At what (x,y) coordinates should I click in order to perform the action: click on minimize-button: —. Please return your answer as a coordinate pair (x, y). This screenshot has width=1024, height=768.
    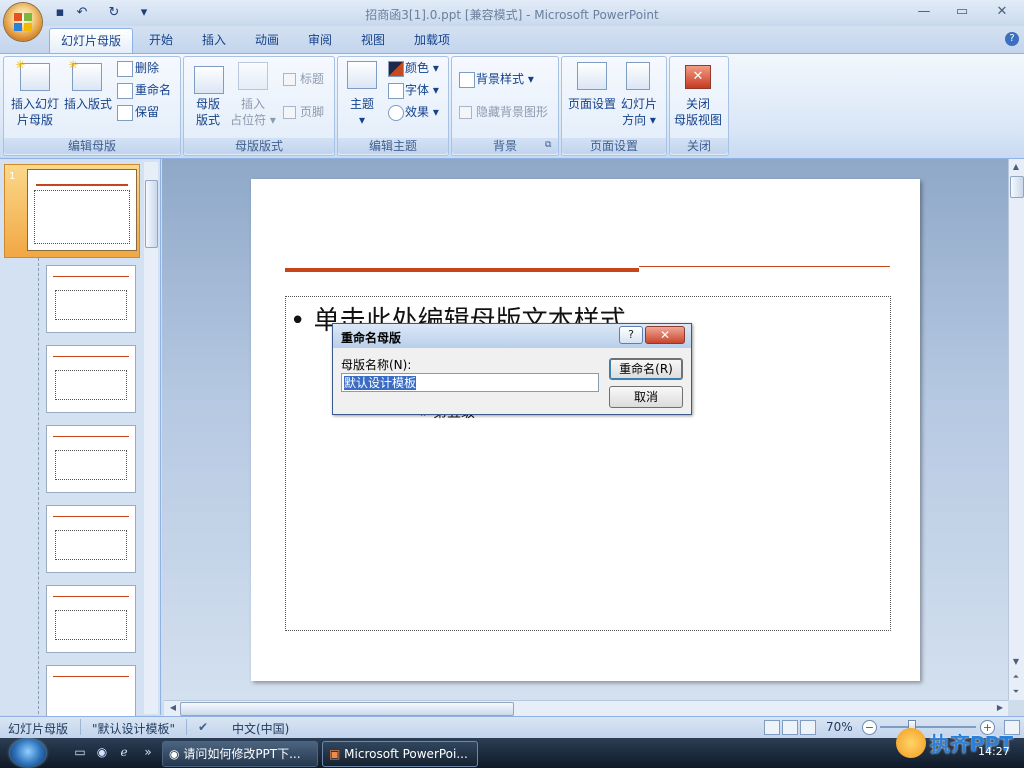
    Looking at the image, I should click on (924, 12).